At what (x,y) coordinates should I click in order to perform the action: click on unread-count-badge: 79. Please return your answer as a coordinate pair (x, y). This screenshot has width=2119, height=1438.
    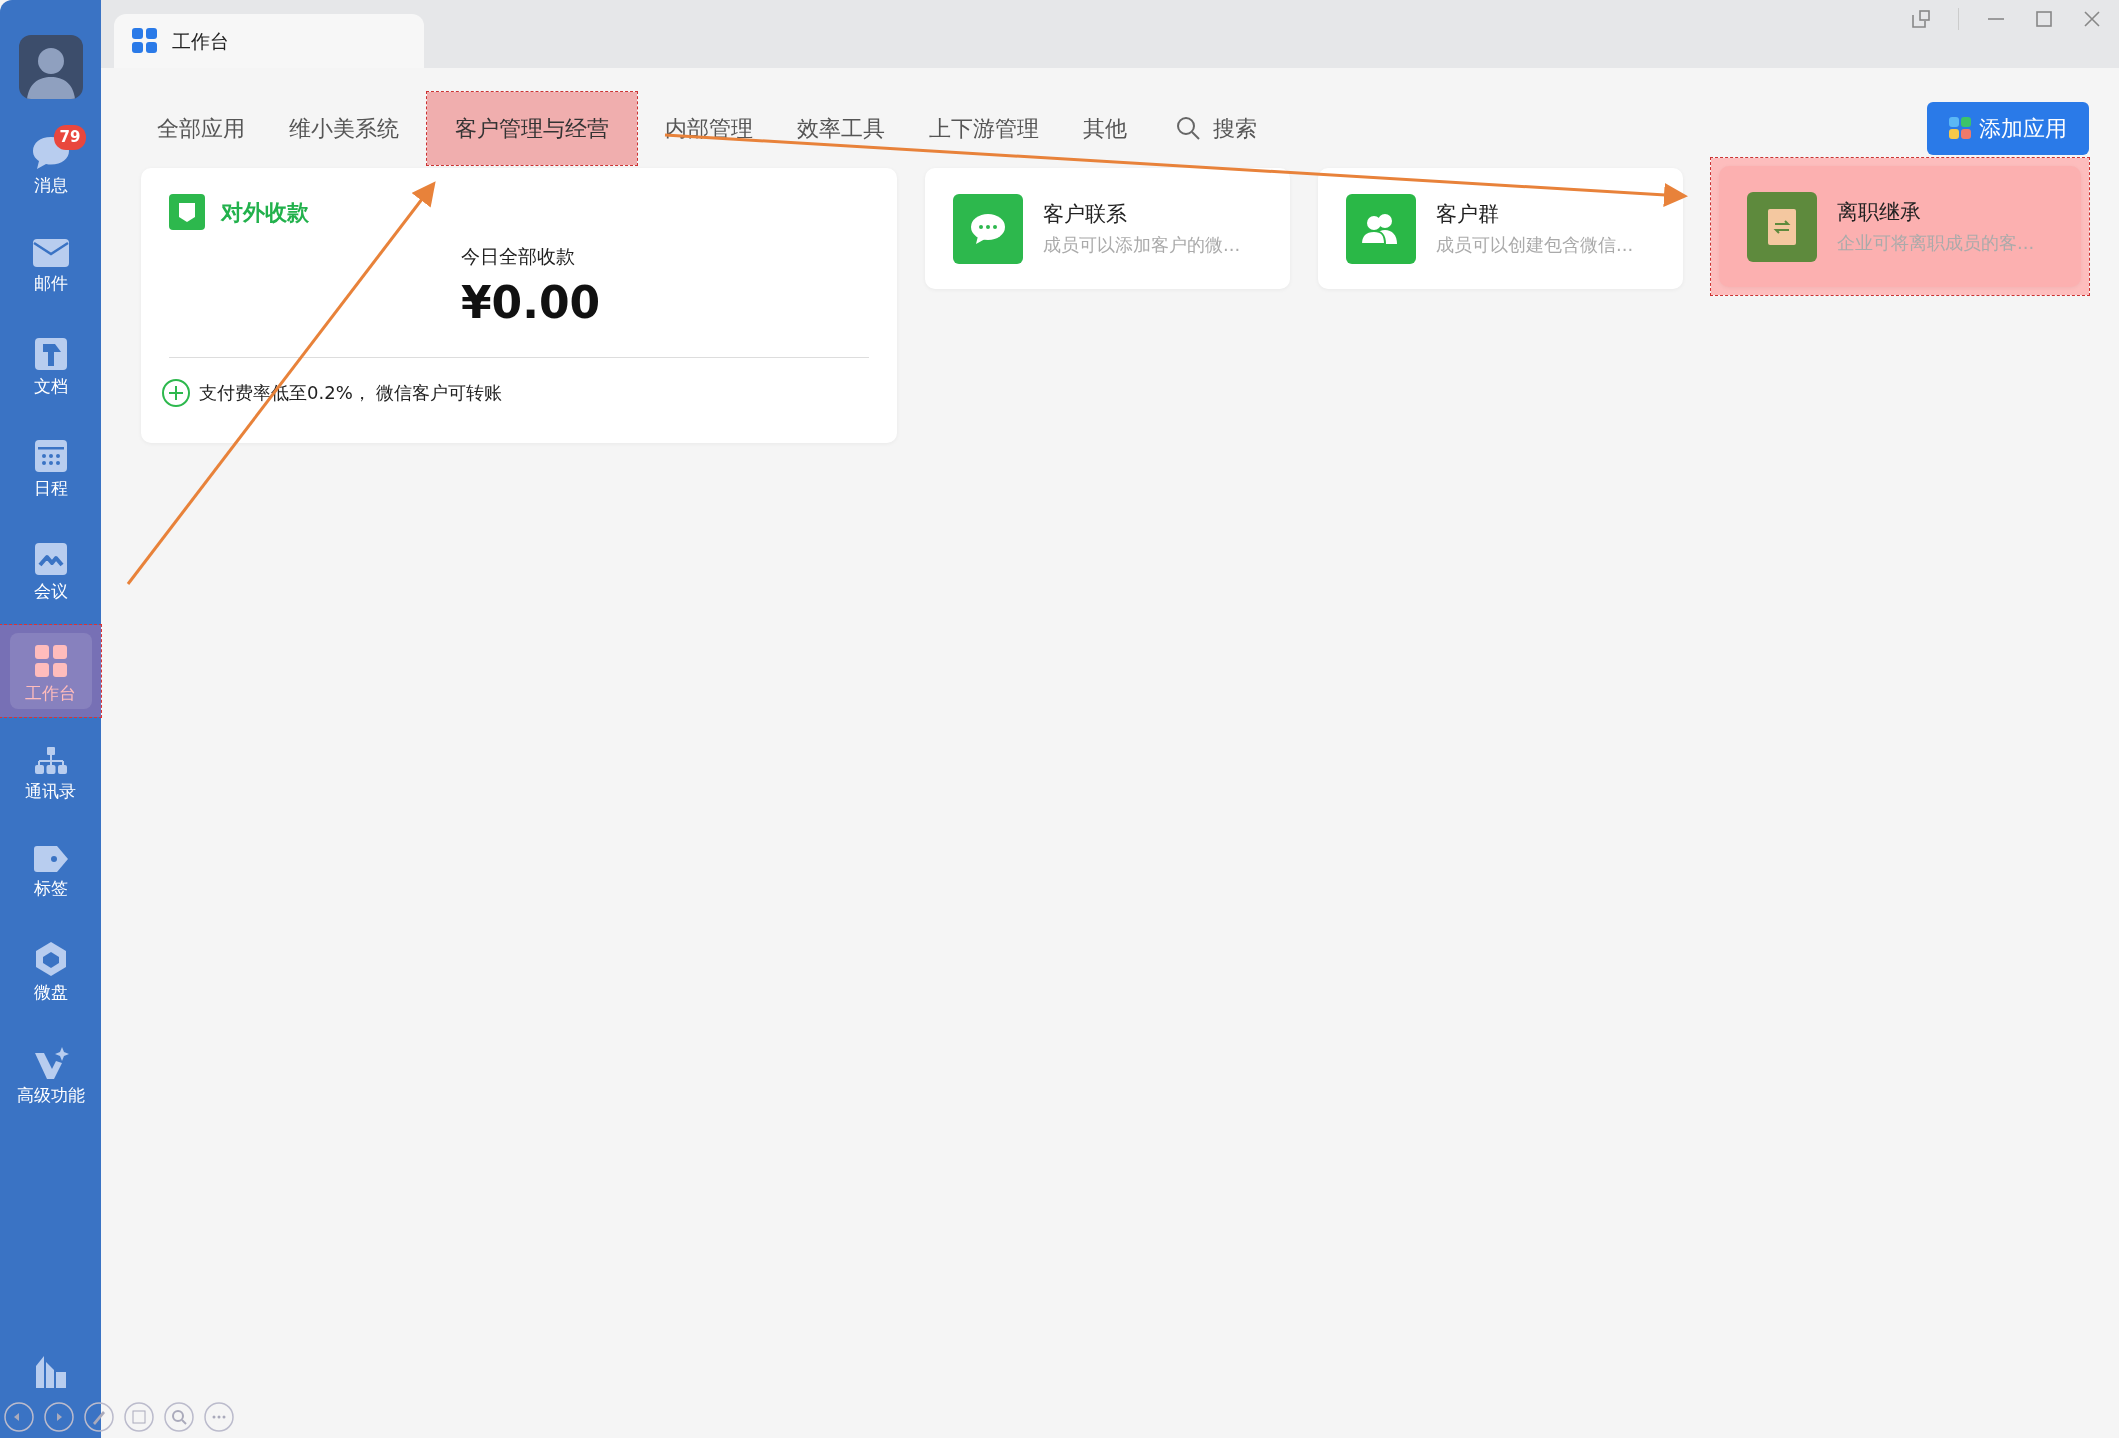
    Looking at the image, I should click on (70, 137).